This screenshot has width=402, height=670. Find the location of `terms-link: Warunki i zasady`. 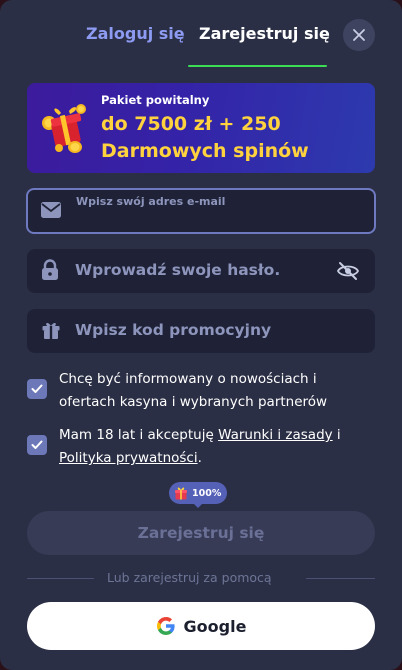

terms-link: Warunki i zasady is located at coordinates (275, 435).